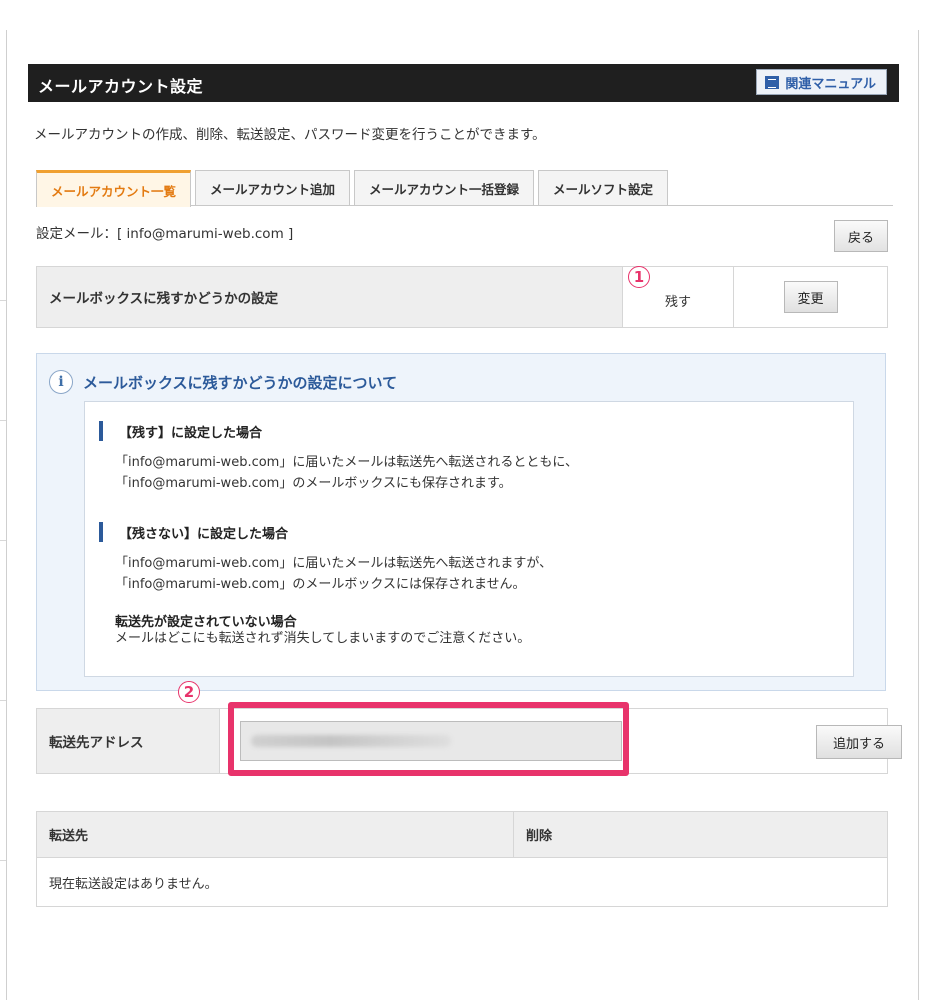  What do you see at coordinates (189, 692) in the screenshot?
I see `annotation-marker-2: 2` at bounding box center [189, 692].